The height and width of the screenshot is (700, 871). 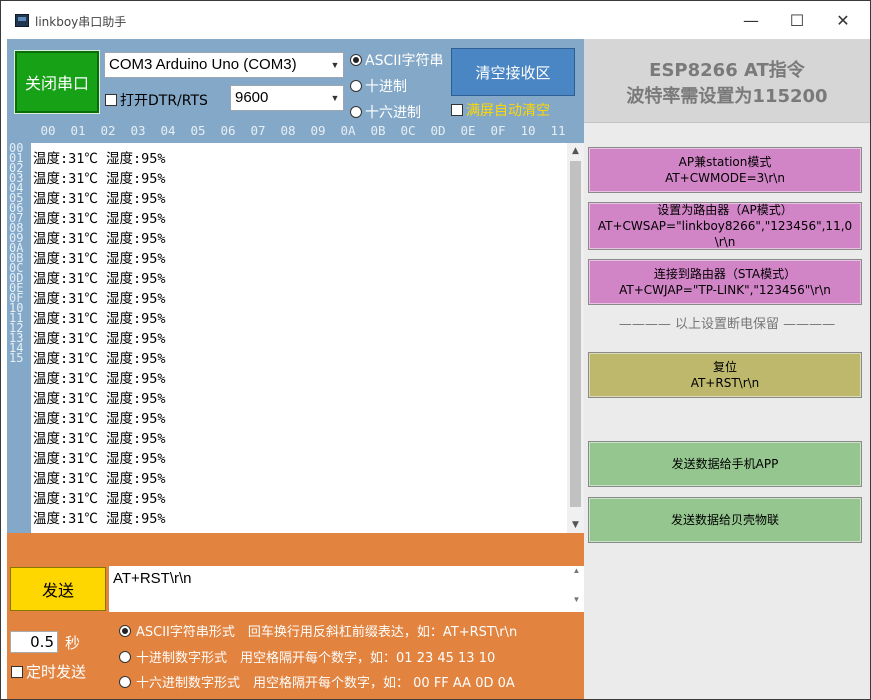 I want to click on at-heading-title: ESP8266 AT指令, so click(x=727, y=70).